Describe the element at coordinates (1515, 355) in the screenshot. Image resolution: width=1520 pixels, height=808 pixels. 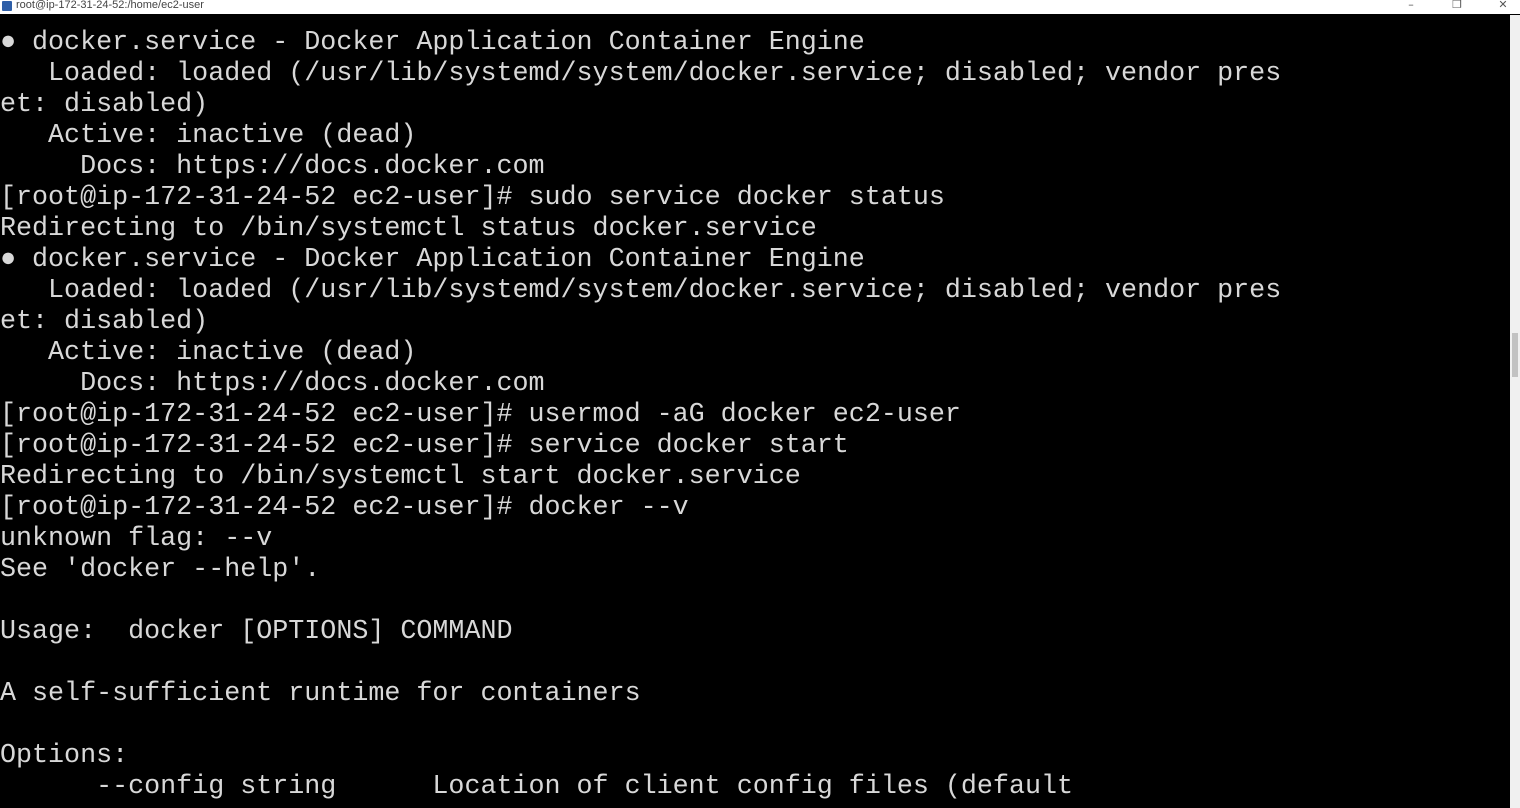
I see `scrollbar-thumb` at that location.